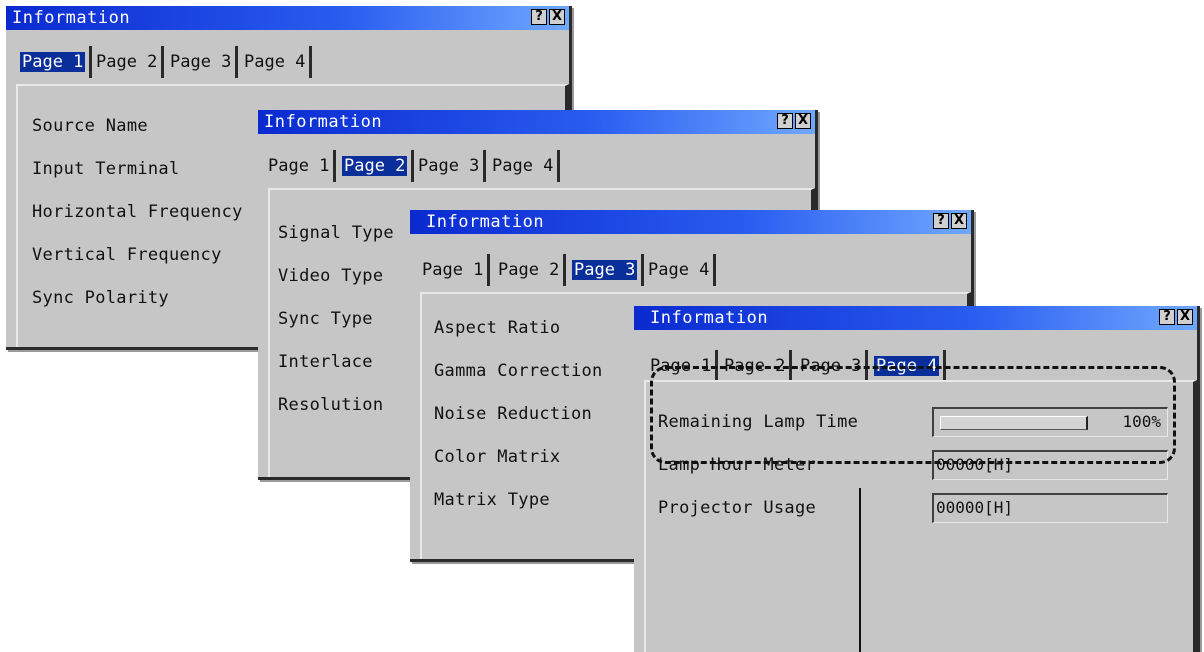  I want to click on label-gamma-correction: Gamma Correction, so click(518, 371).